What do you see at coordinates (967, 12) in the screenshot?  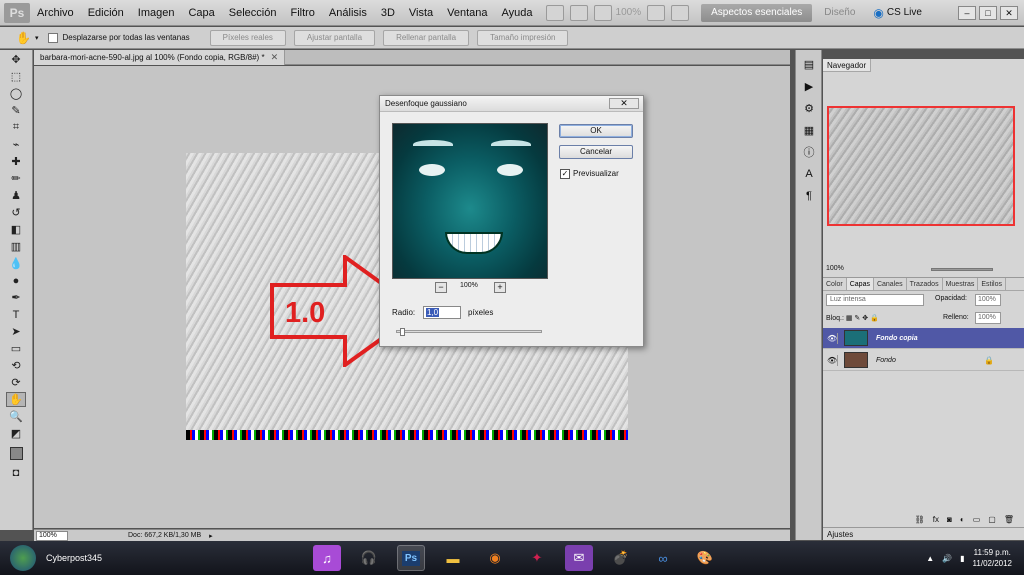 I see `minimize-icon: –` at bounding box center [967, 12].